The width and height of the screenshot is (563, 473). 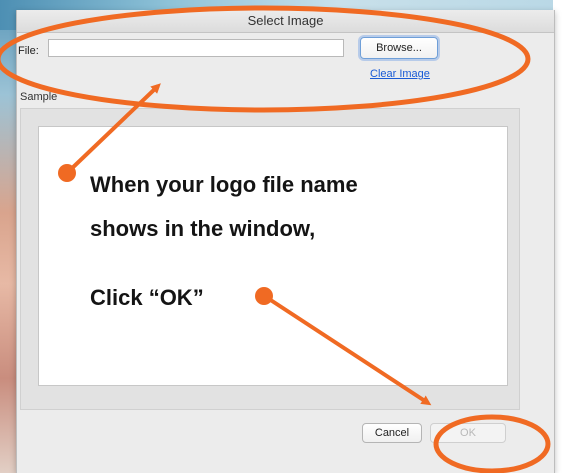 I want to click on annotation-text-line-1: When your logo file name, so click(x=224, y=184).